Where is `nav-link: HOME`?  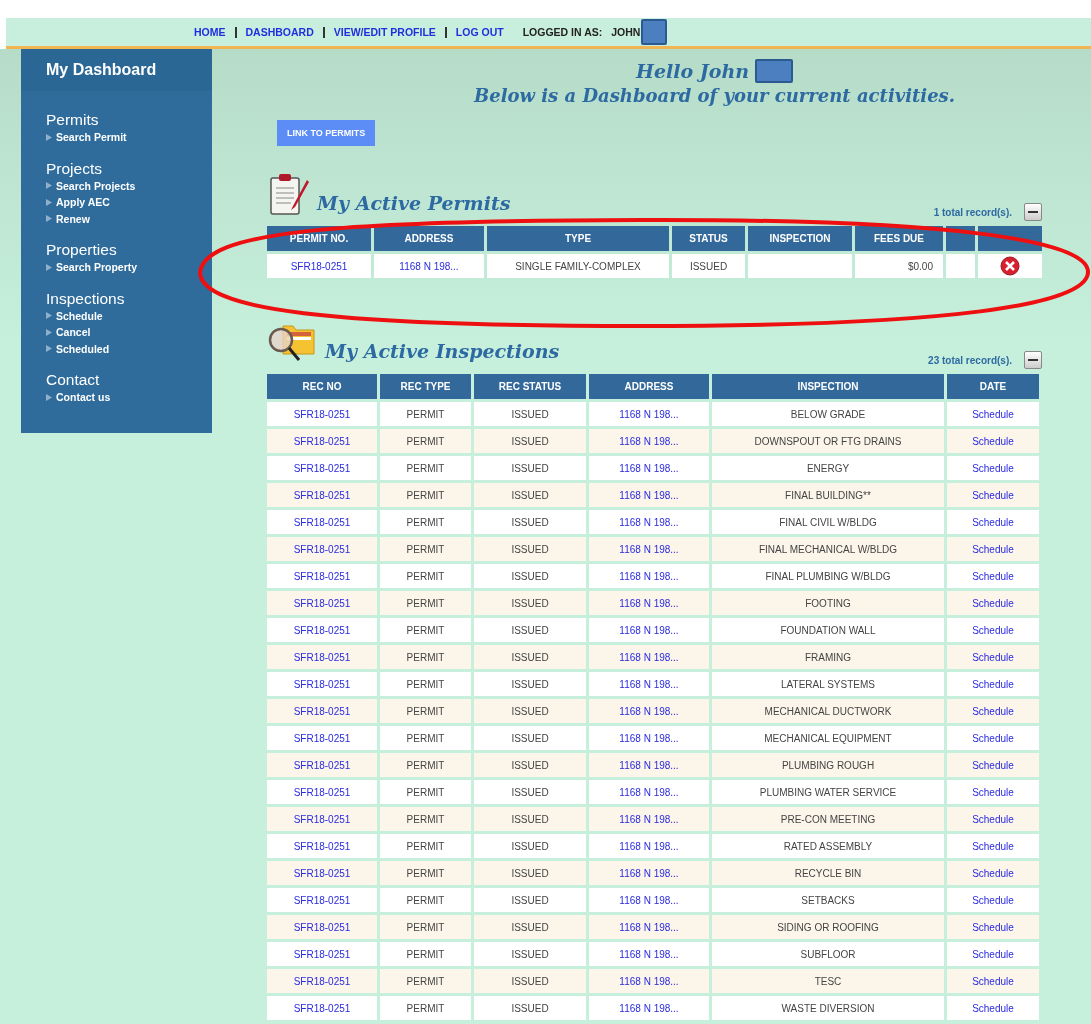
nav-link: HOME is located at coordinates (210, 32).